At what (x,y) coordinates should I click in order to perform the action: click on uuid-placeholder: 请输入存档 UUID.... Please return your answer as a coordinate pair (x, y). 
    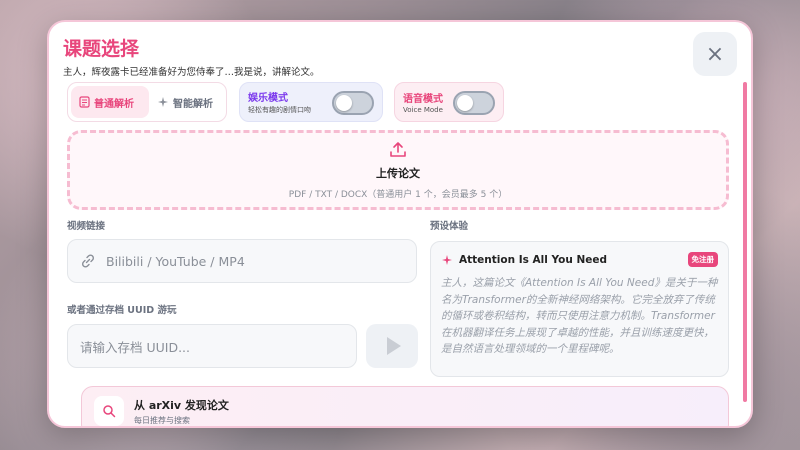
    Looking at the image, I should click on (135, 347).